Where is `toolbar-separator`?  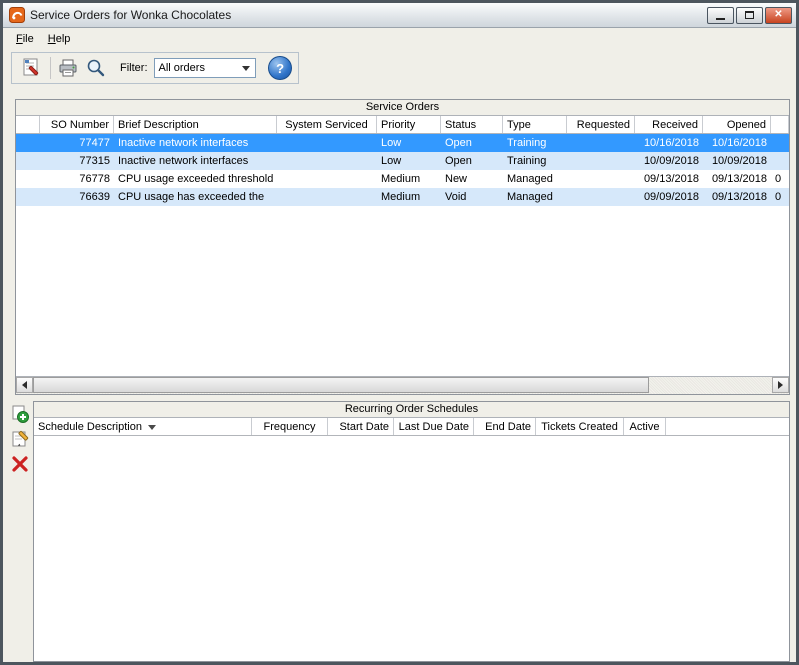
toolbar-separator is located at coordinates (50, 68).